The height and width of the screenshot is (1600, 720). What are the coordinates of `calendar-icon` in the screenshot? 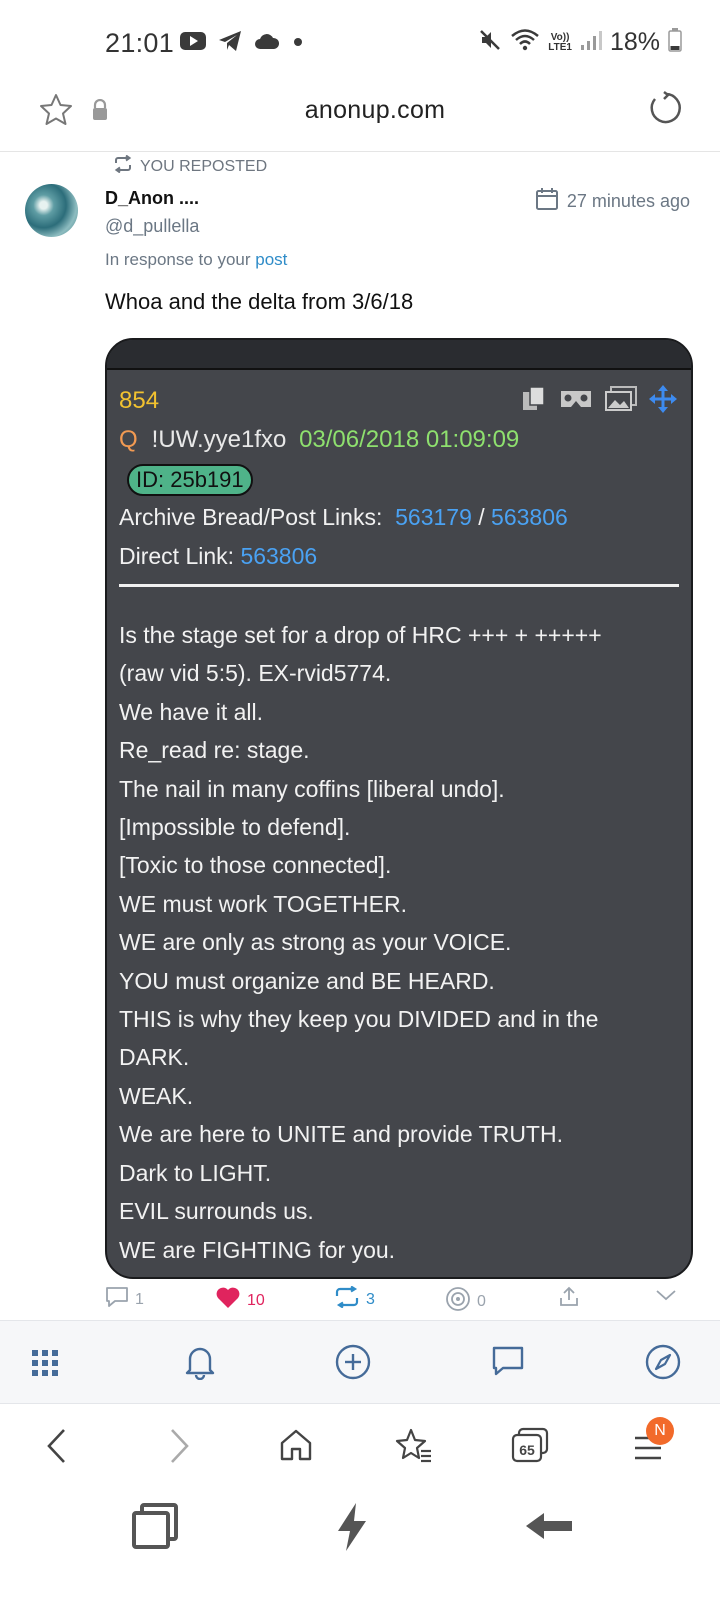 It's located at (547, 201).